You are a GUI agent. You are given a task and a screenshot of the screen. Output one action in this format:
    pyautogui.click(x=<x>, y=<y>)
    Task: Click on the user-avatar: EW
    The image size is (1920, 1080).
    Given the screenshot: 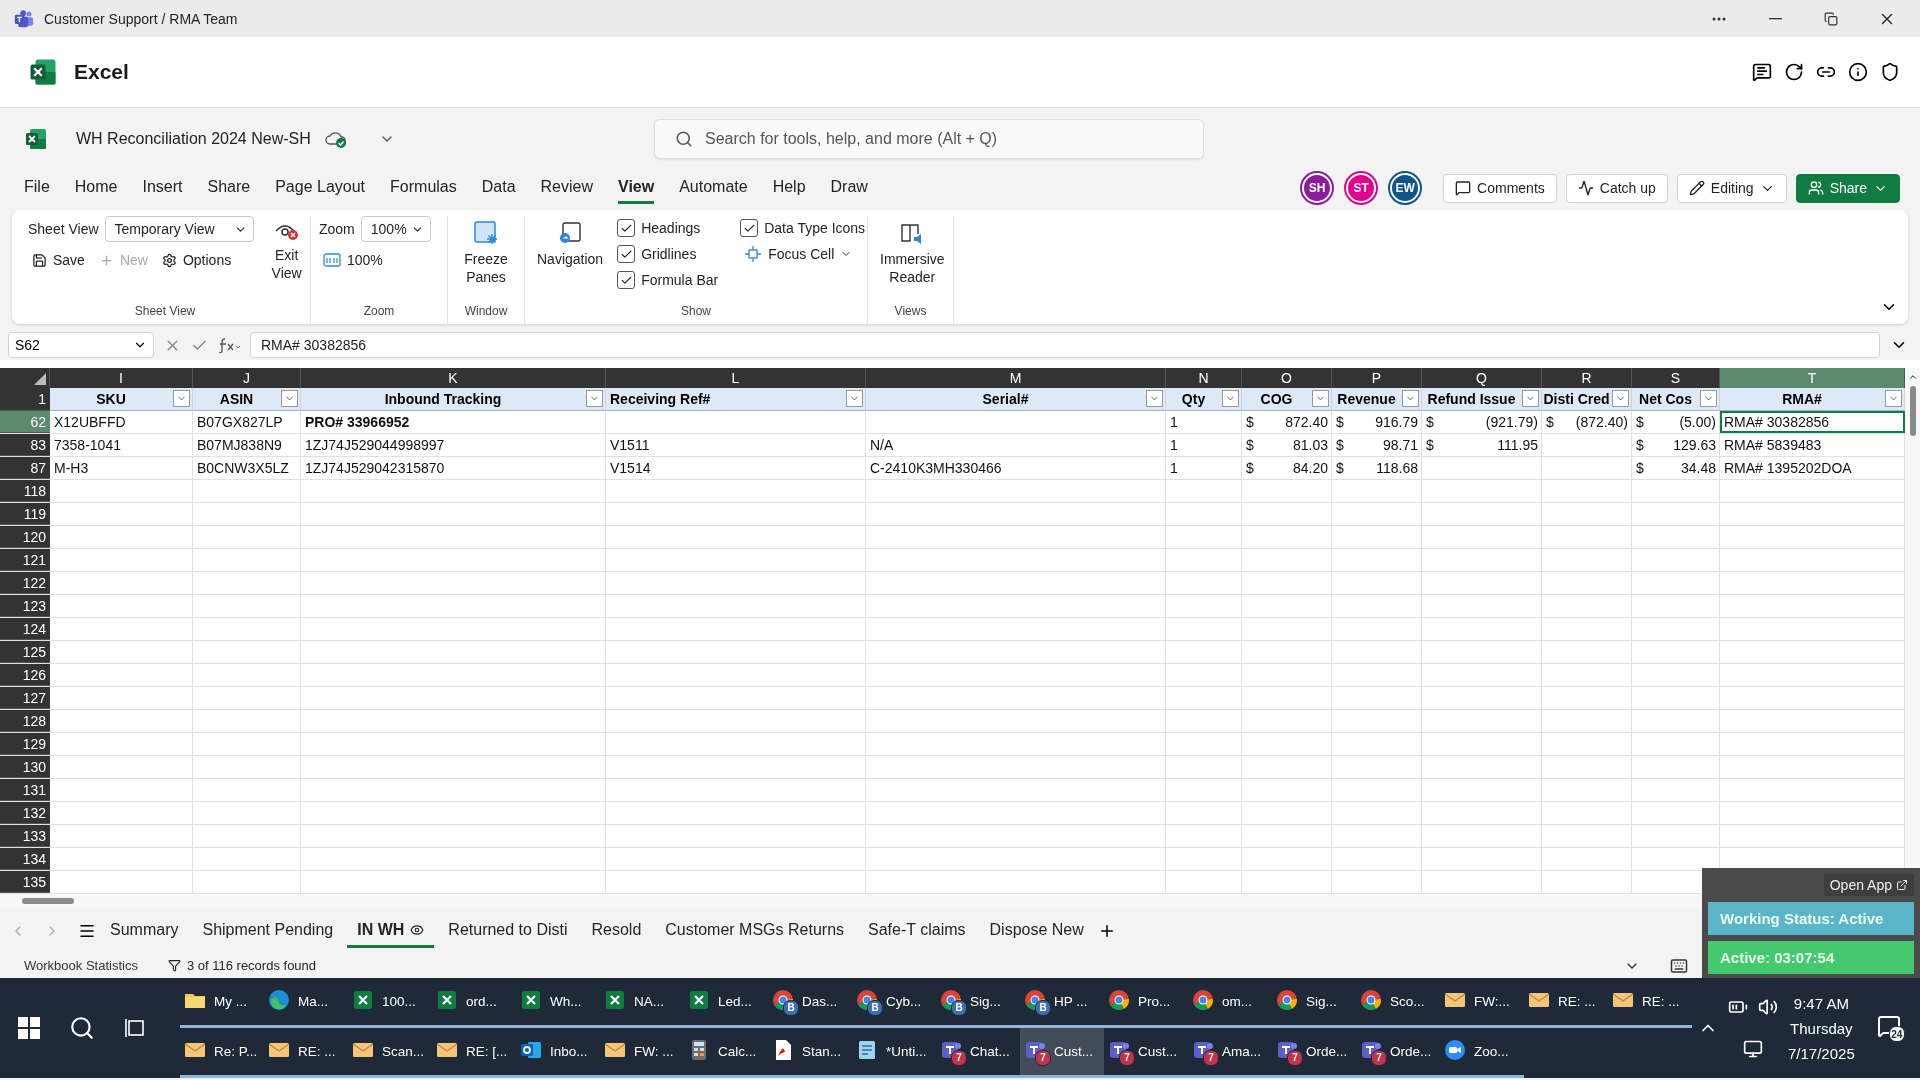 What is the action you would take?
    pyautogui.click(x=1405, y=188)
    